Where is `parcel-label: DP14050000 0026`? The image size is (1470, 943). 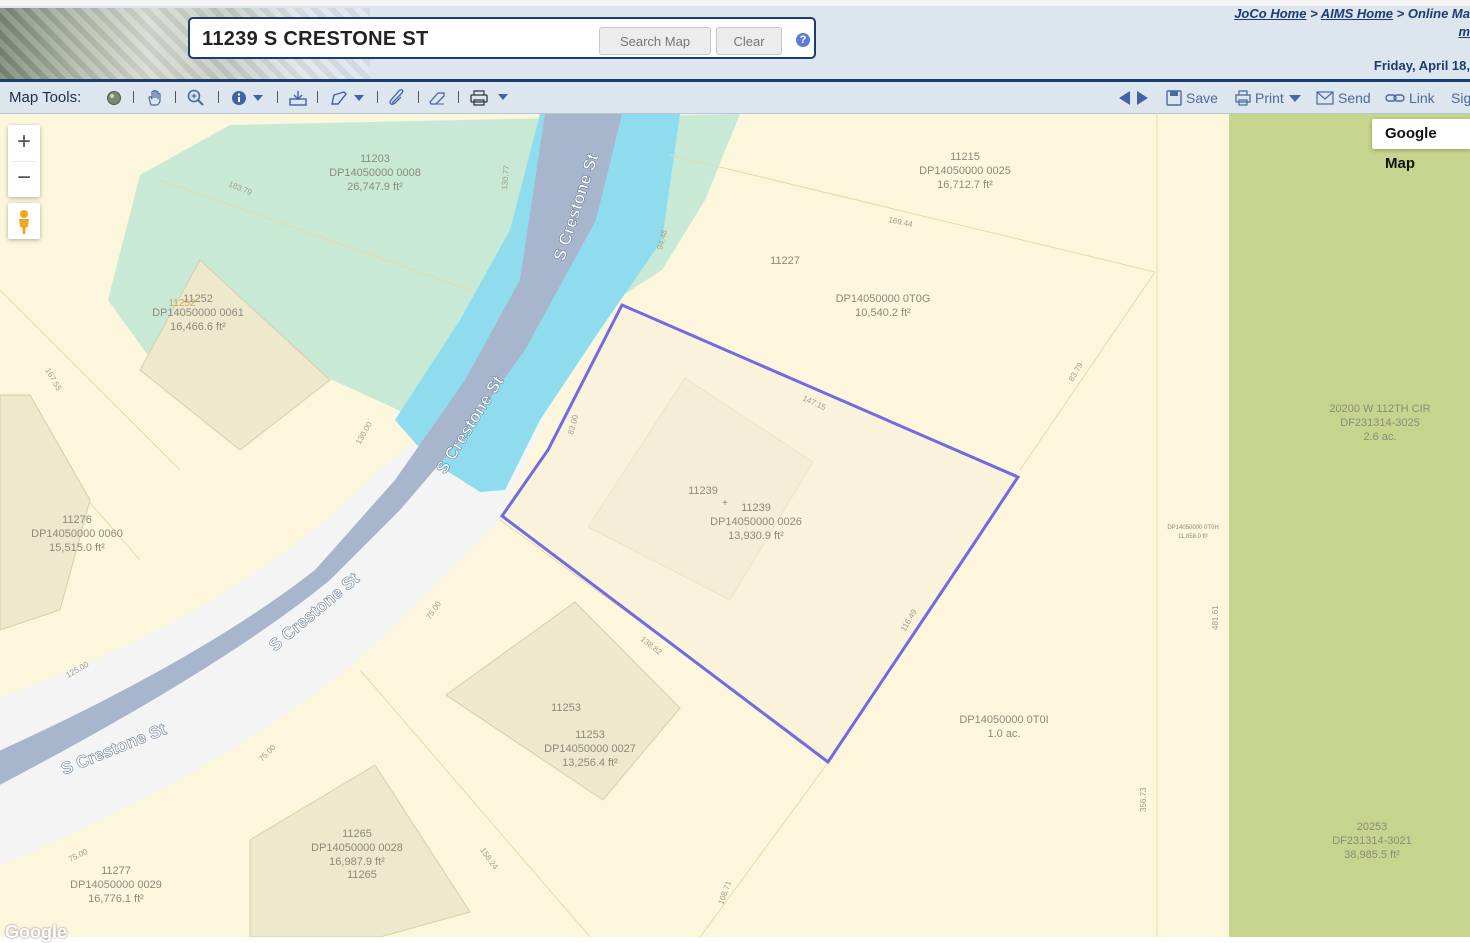 parcel-label: DP14050000 0026 is located at coordinates (756, 522).